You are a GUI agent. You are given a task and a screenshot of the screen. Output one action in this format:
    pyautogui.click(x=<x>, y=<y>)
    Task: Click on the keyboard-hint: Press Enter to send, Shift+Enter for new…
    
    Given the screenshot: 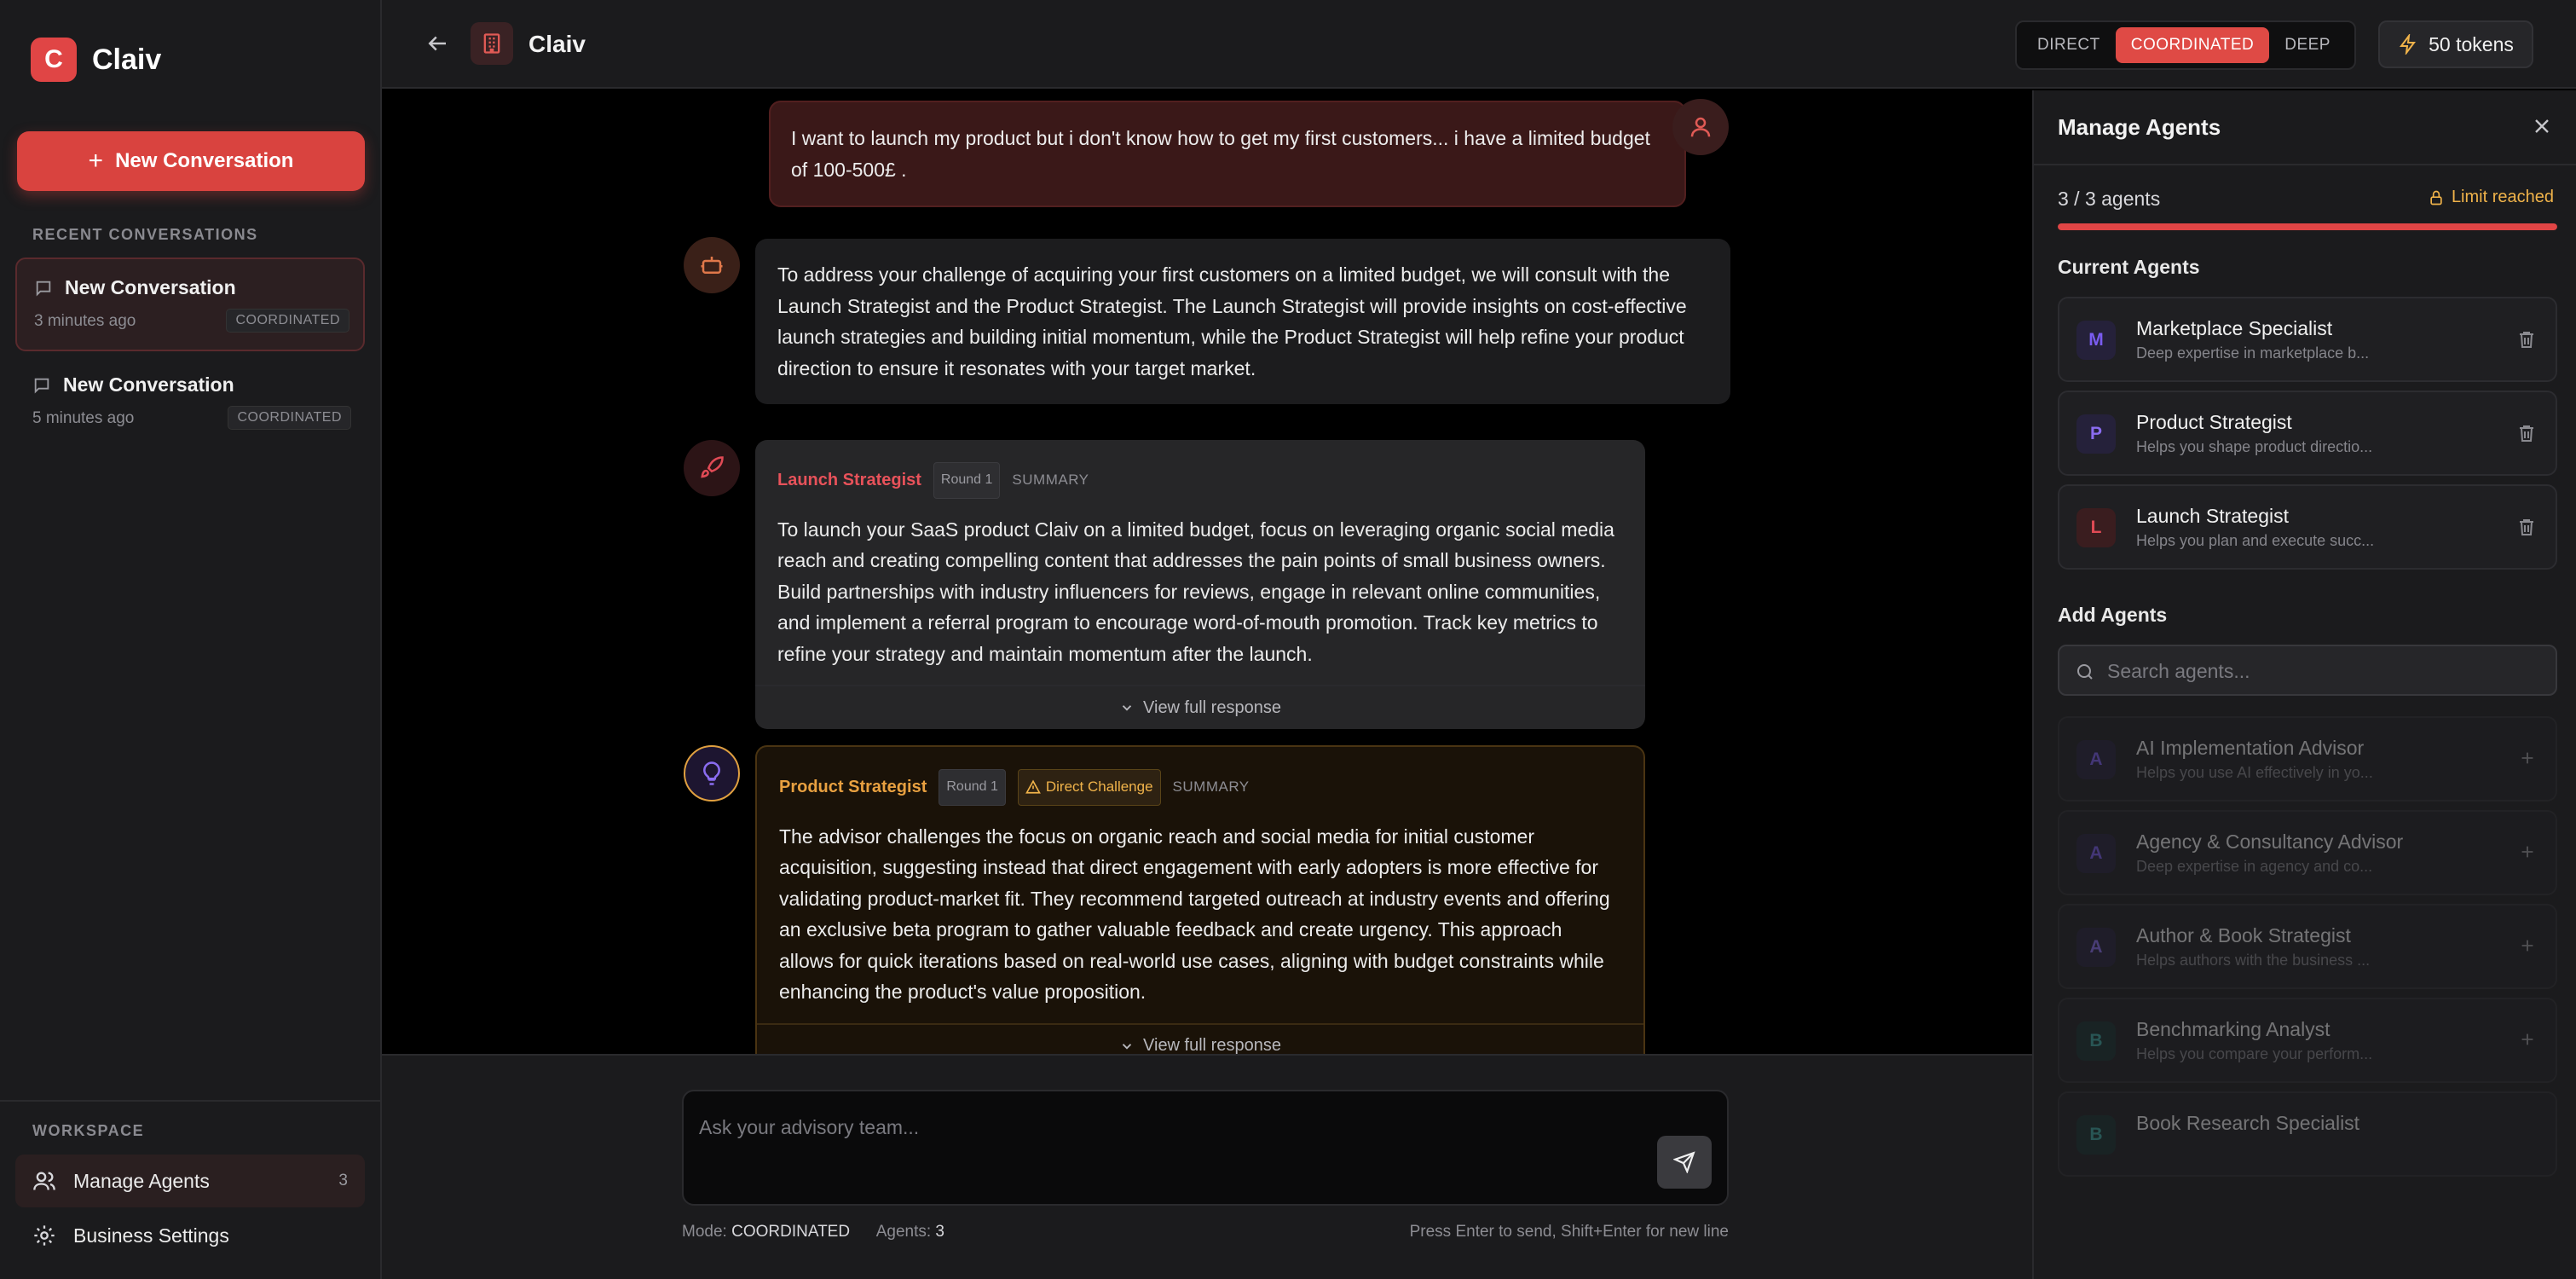 What is the action you would take?
    pyautogui.click(x=1569, y=1232)
    